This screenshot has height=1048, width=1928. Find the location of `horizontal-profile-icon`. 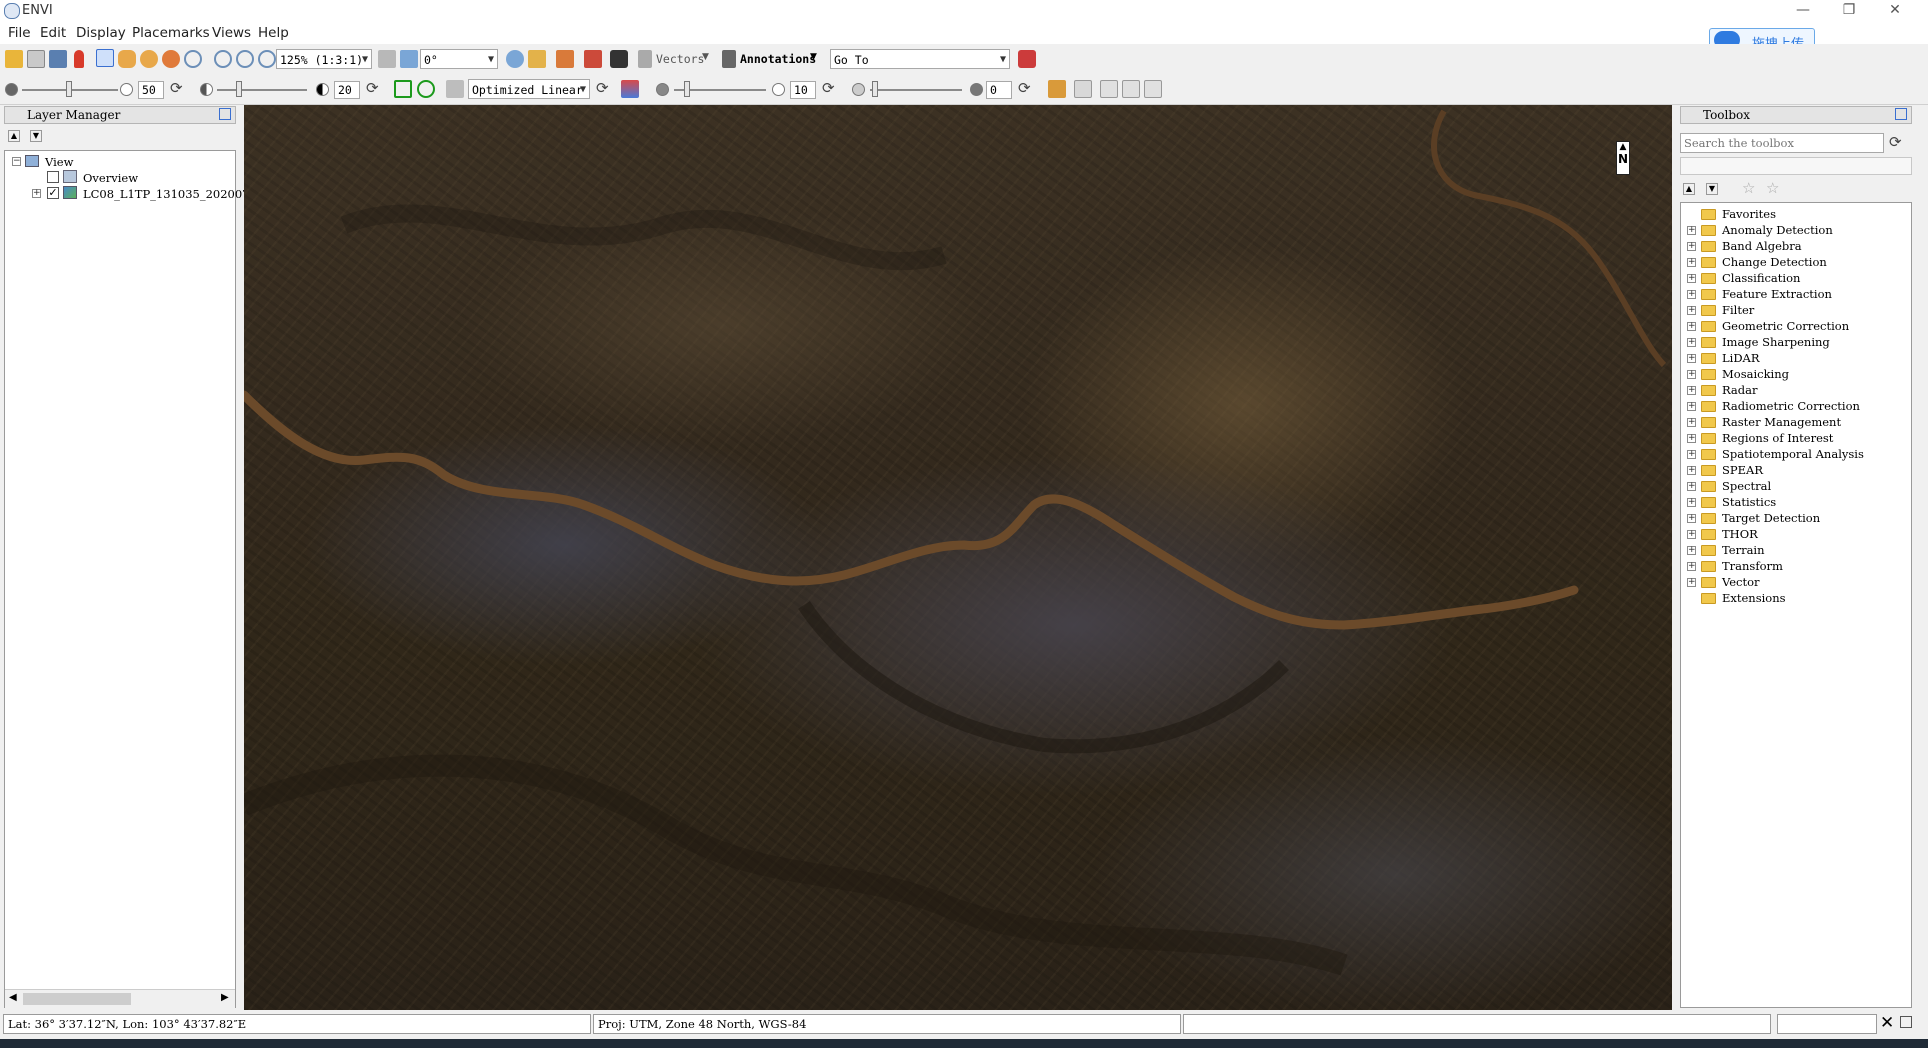

horizontal-profile-icon is located at coordinates (565, 59).